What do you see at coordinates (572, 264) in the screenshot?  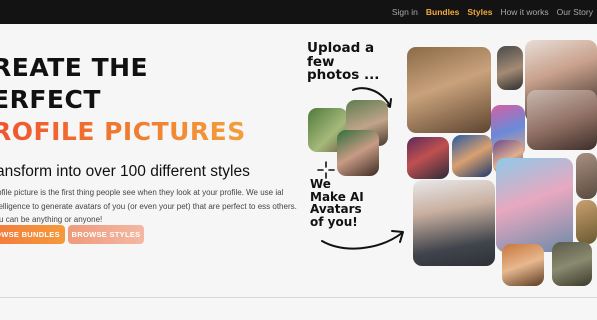 I see `avatar-zombie` at bounding box center [572, 264].